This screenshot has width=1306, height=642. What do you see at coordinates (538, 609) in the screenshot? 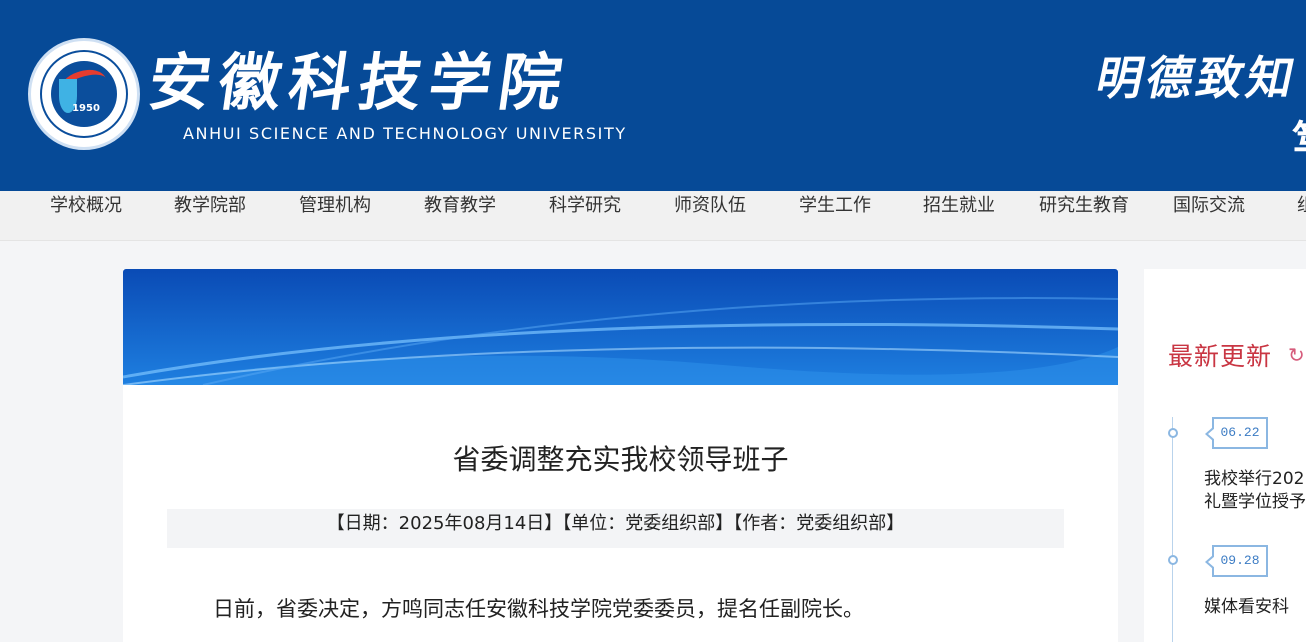
I see `article-paragraph: 日前，省委决定，方鸣同志任安徽科技学院党委委员，提名任副院长。` at bounding box center [538, 609].